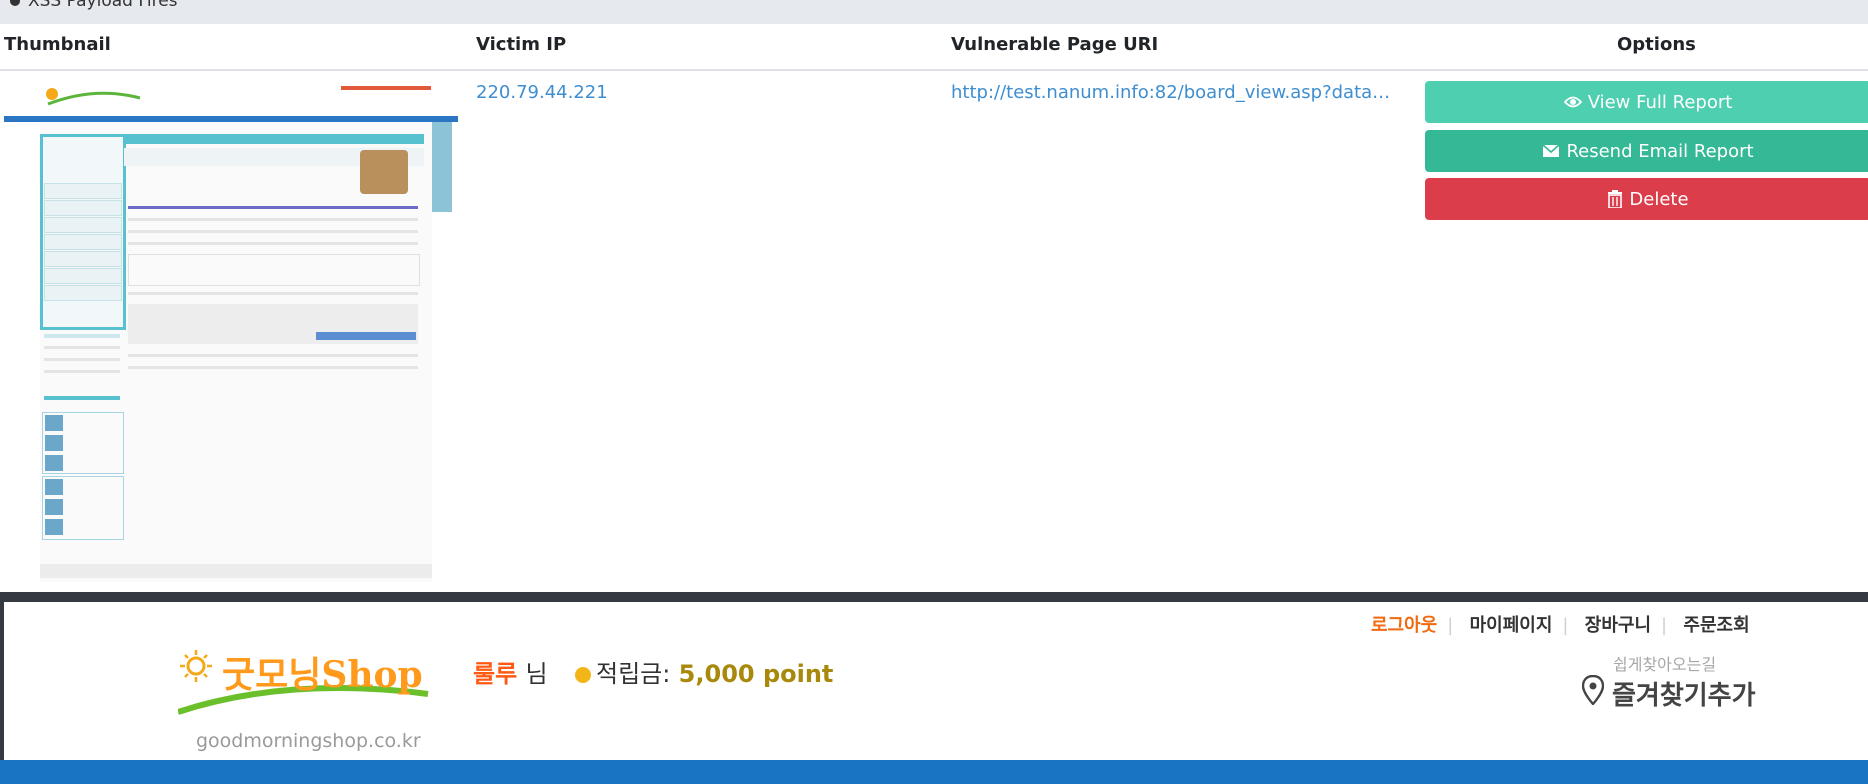  What do you see at coordinates (1572, 102) in the screenshot?
I see `eye-icon` at bounding box center [1572, 102].